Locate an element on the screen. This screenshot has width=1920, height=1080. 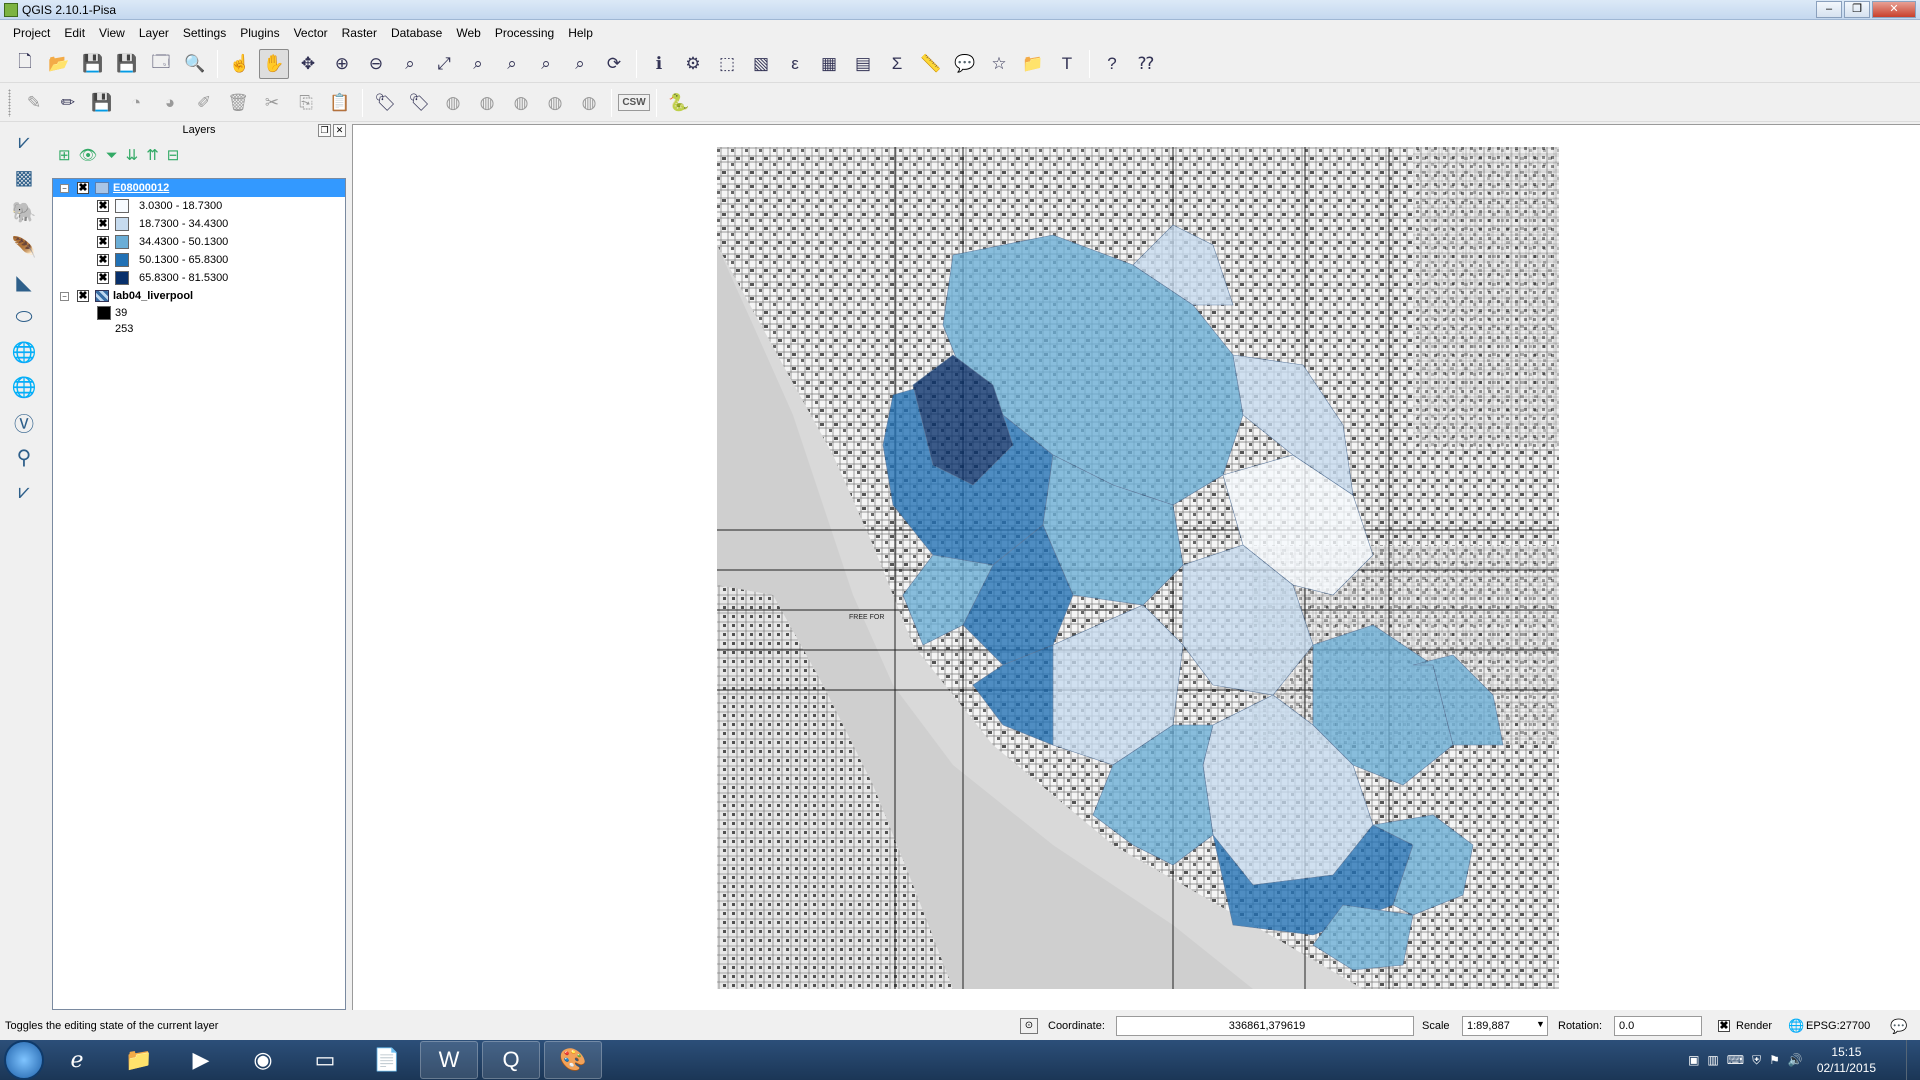
scale-dropdown-icon: ▼ is located at coordinates (1540, 1024).